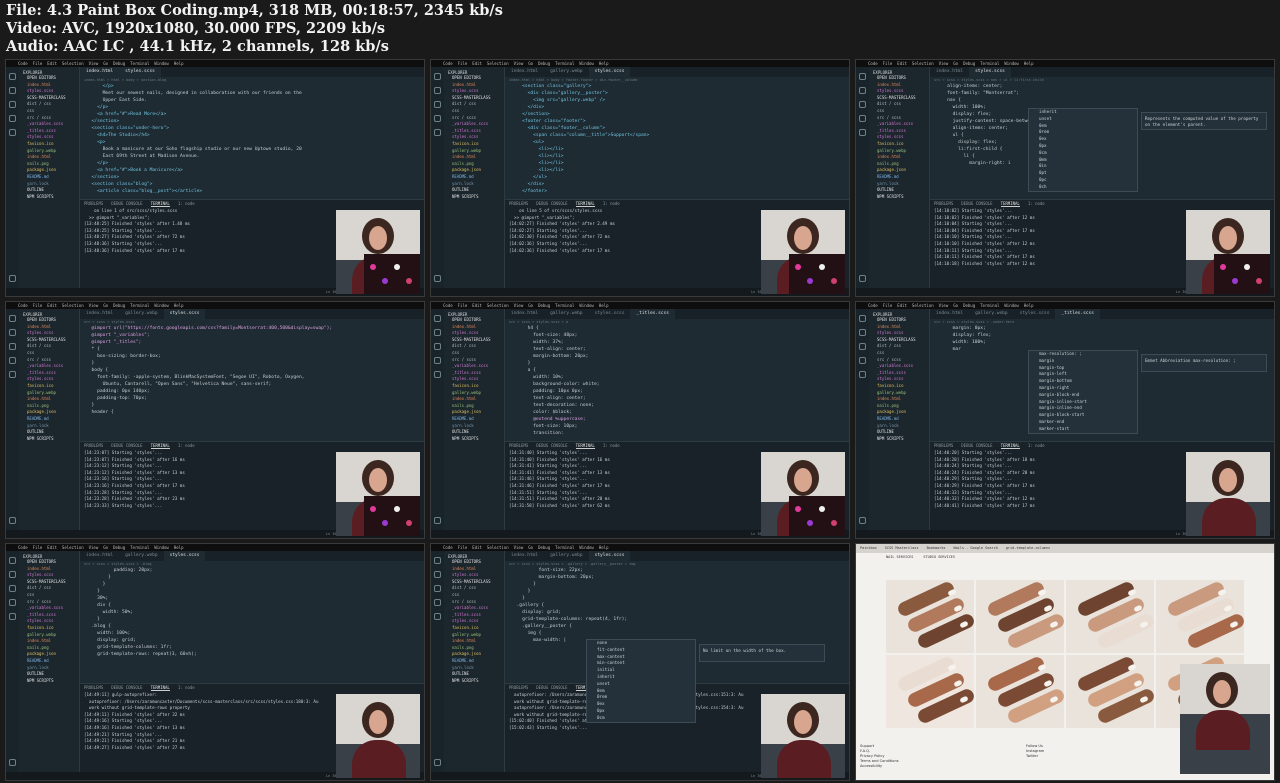 The width and height of the screenshot is (1280, 783). Describe the element at coordinates (677, 149) in the screenshot. I see `code-line: <li></li>` at that location.